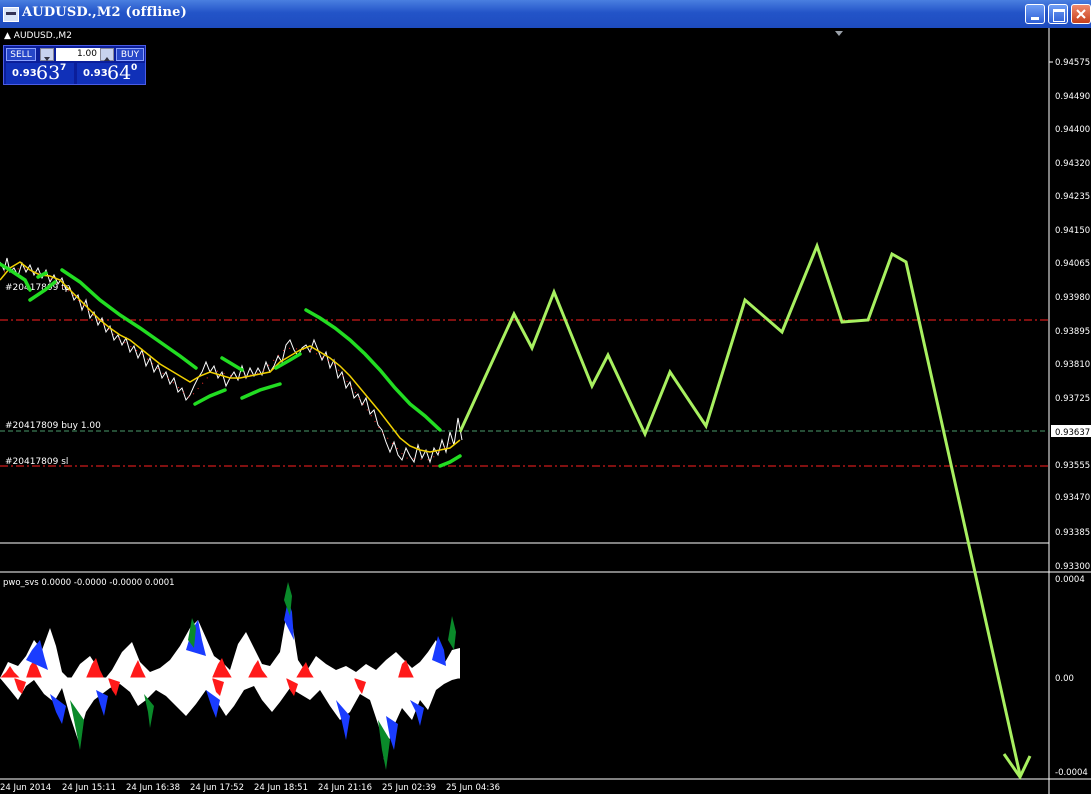 The height and width of the screenshot is (794, 1091). I want to click on price-tick: 0.94065, so click(1072, 264).